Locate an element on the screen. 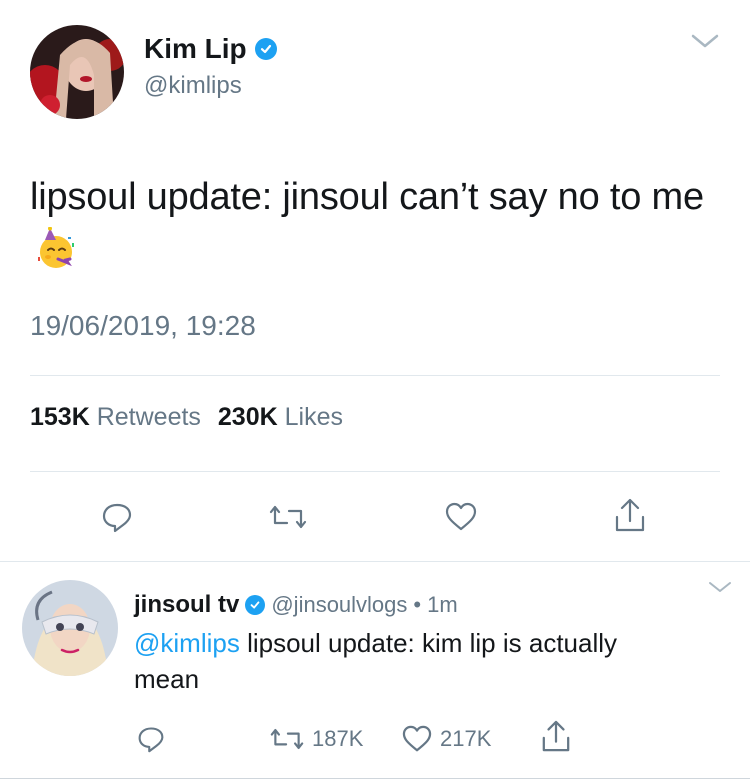  chevron-down-icon is located at coordinates (705, 41).